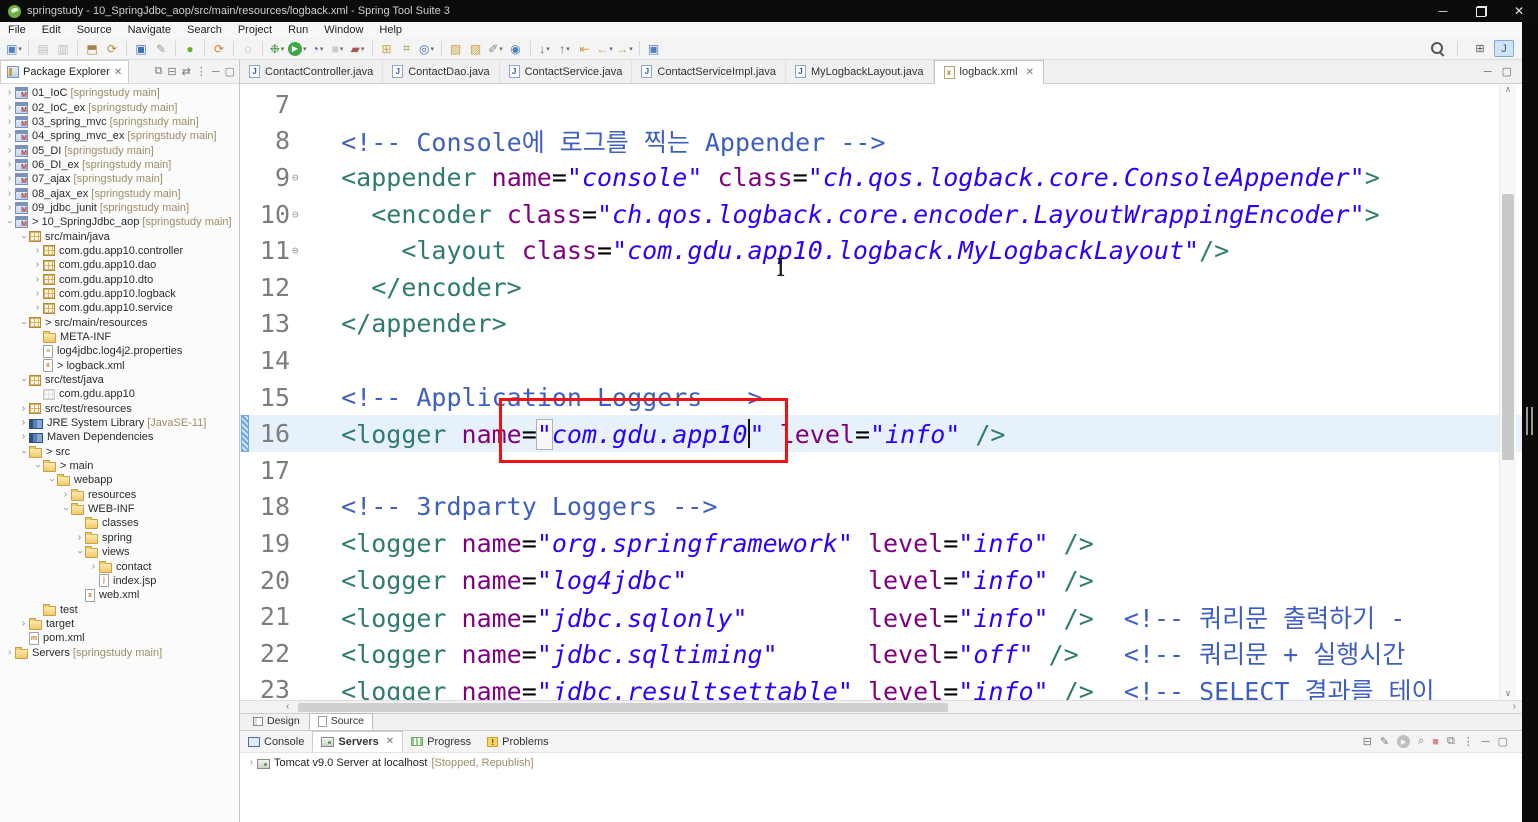 Image resolution: width=1538 pixels, height=822 pixels. I want to click on save-all-button: ▥, so click(63, 49).